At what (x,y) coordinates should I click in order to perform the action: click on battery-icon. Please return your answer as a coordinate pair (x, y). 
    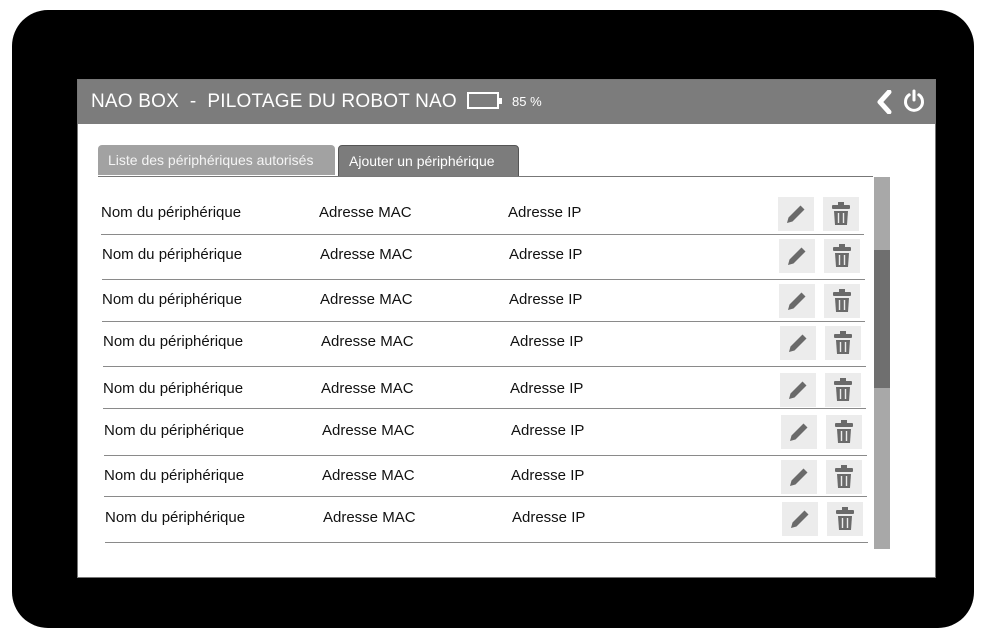
    Looking at the image, I should click on (484, 100).